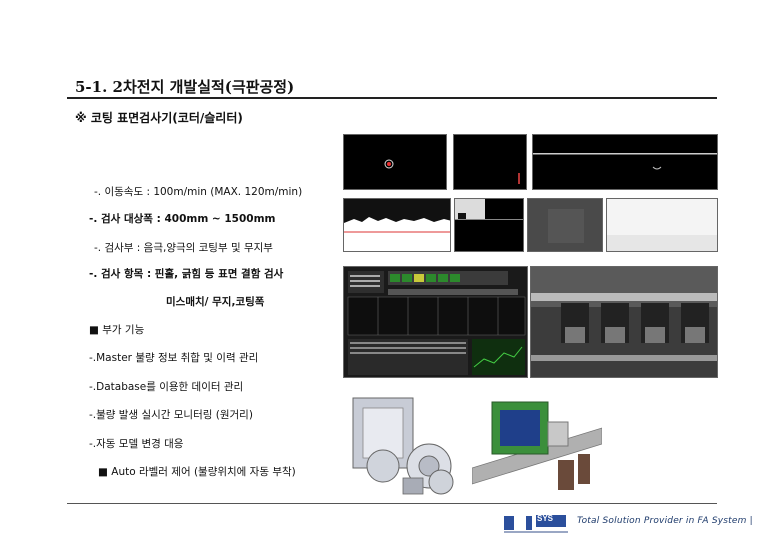 The height and width of the screenshot is (540, 780). I want to click on spec-line-items: -. 검사 항목 : 핀홀, 긁힘 등 표면 결함 검사, so click(186, 274).